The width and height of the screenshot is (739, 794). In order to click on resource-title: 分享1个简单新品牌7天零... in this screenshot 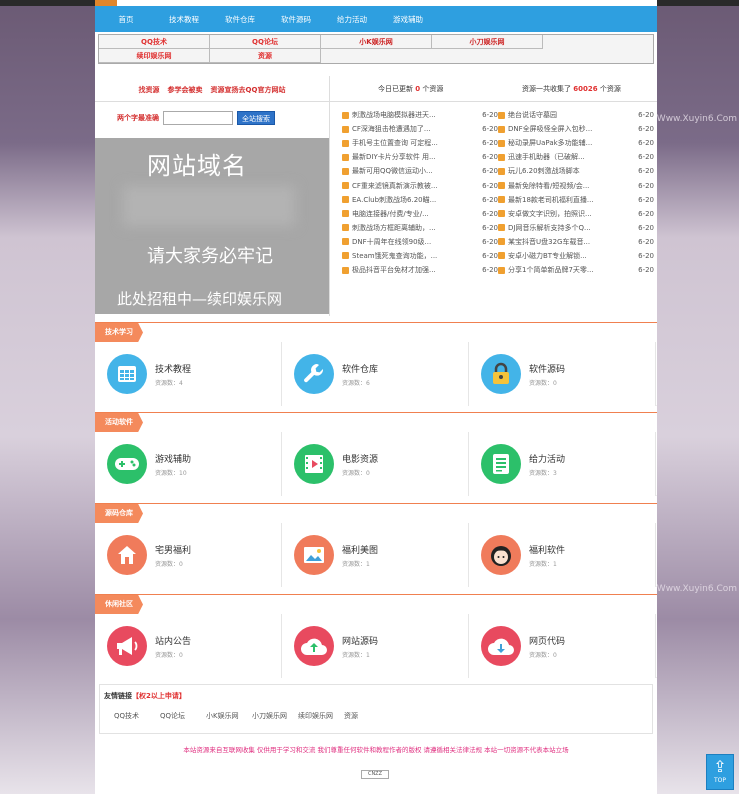, I will do `click(567, 270)`.